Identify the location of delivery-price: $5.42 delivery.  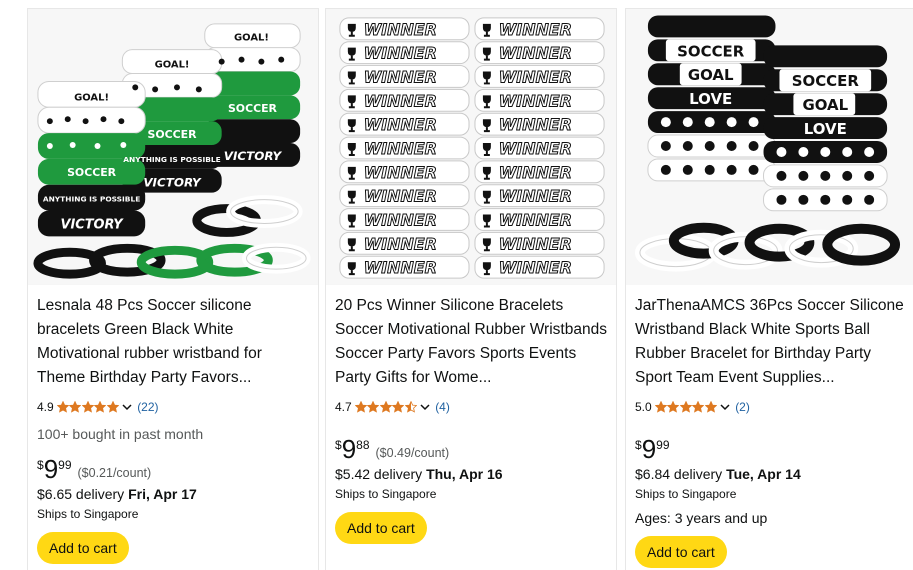
(381, 474).